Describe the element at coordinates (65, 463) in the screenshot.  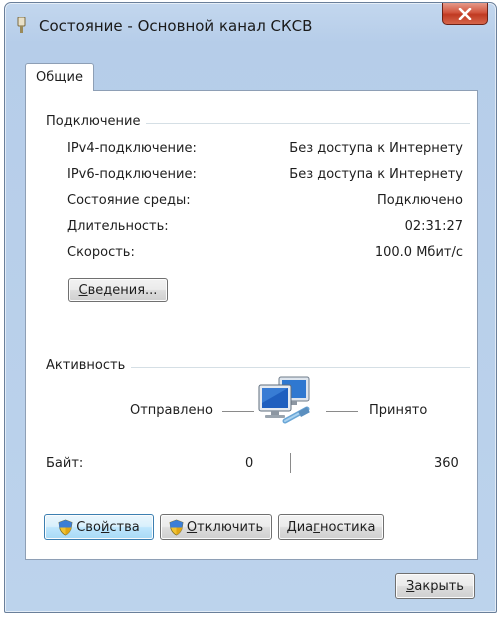
I see `bytes-label: Байт:` at that location.